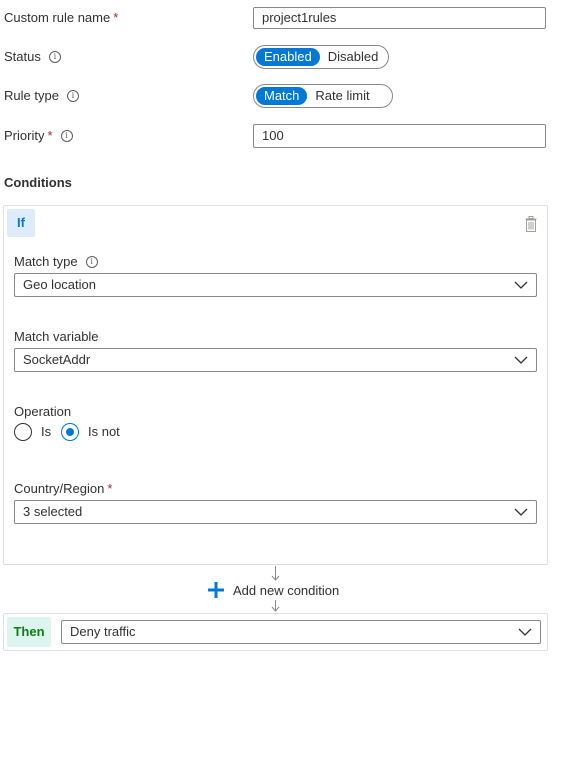  I want to click on custom-rule-name-label: Custom rule name *, so click(61, 18).